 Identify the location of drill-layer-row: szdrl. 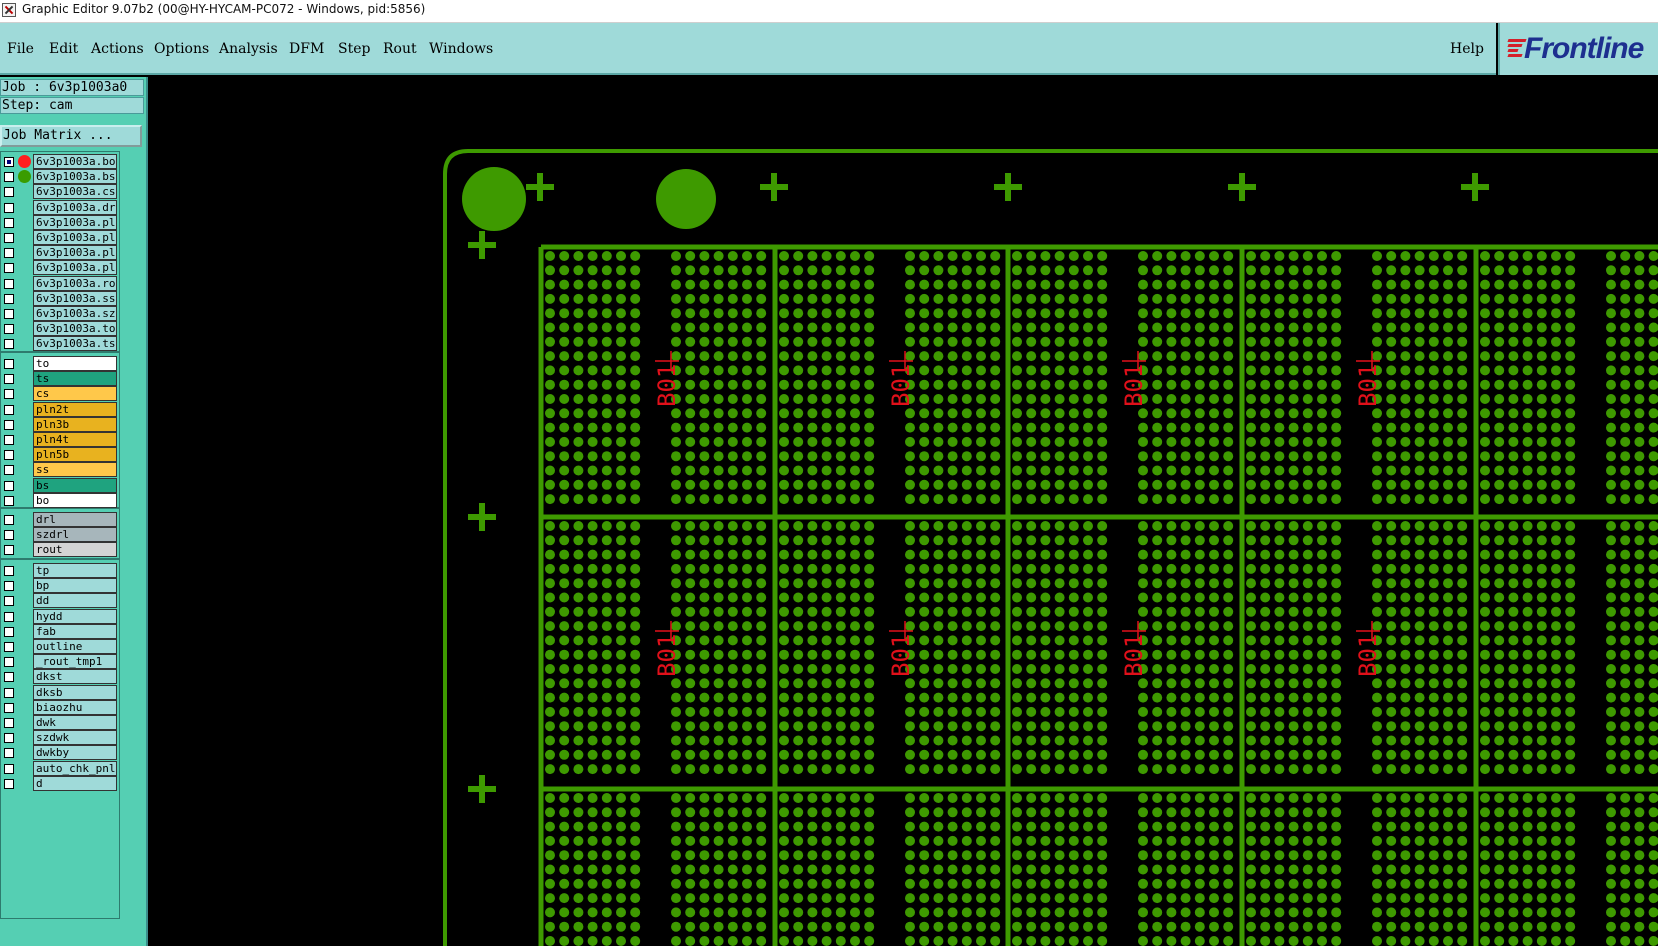
(60, 535).